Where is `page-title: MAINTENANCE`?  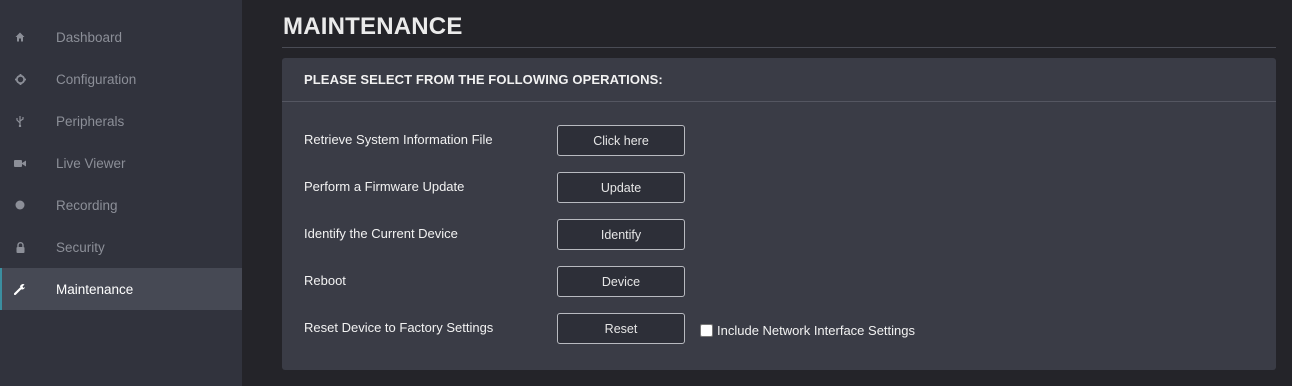 page-title: MAINTENANCE is located at coordinates (373, 26).